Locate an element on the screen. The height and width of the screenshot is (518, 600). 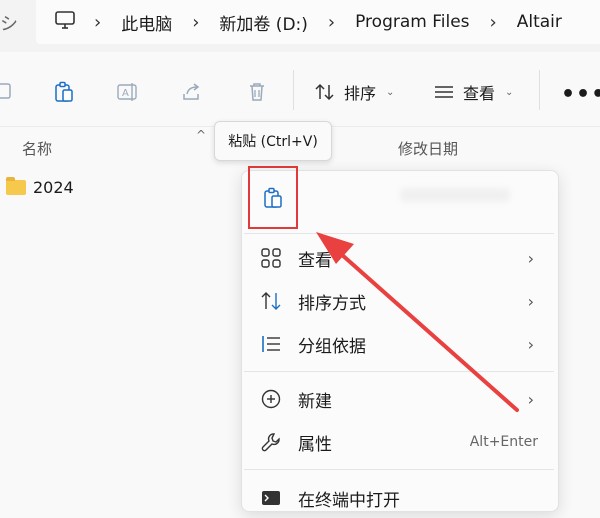
breadcrumb-this-pc: 此电脑 is located at coordinates (146, 22).